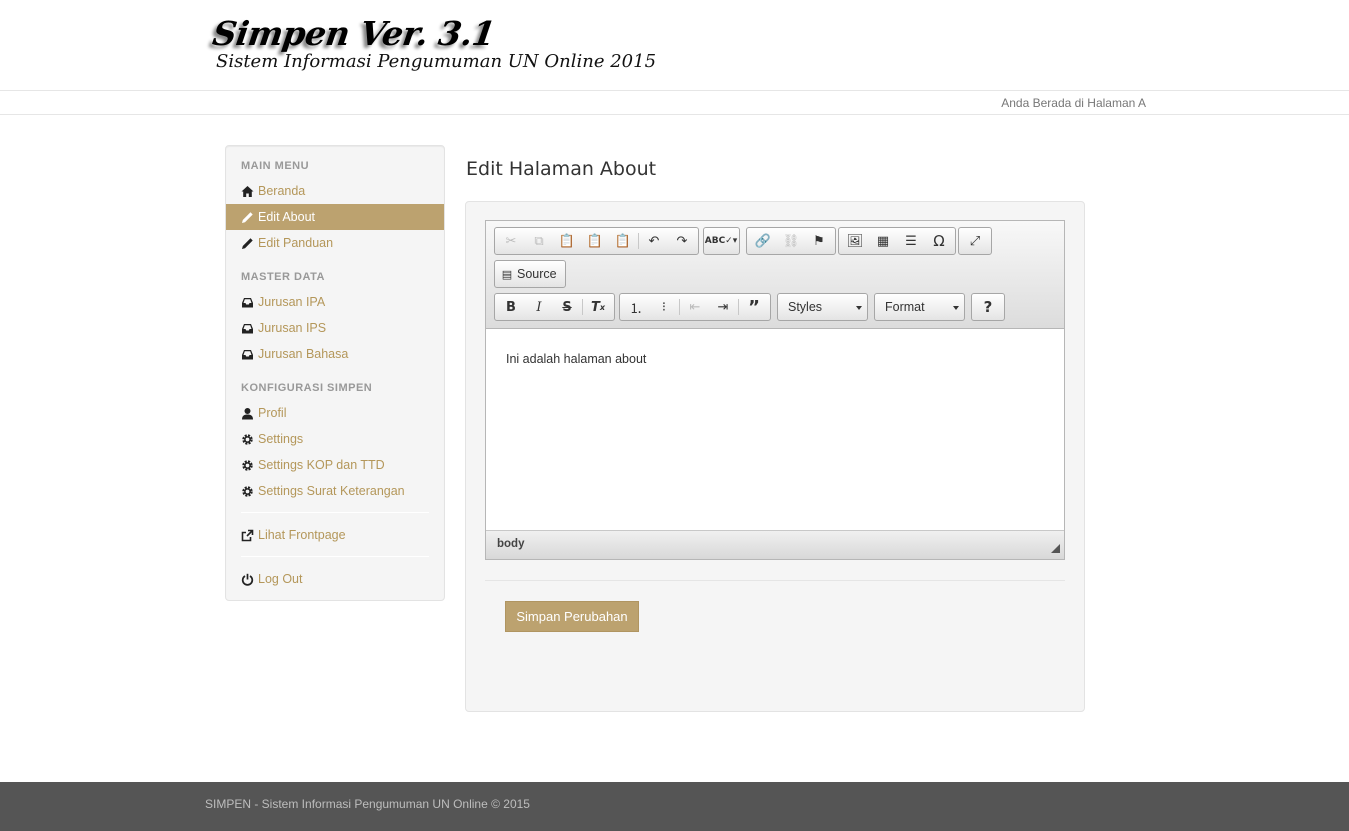  I want to click on element-path: body, so click(510, 544).